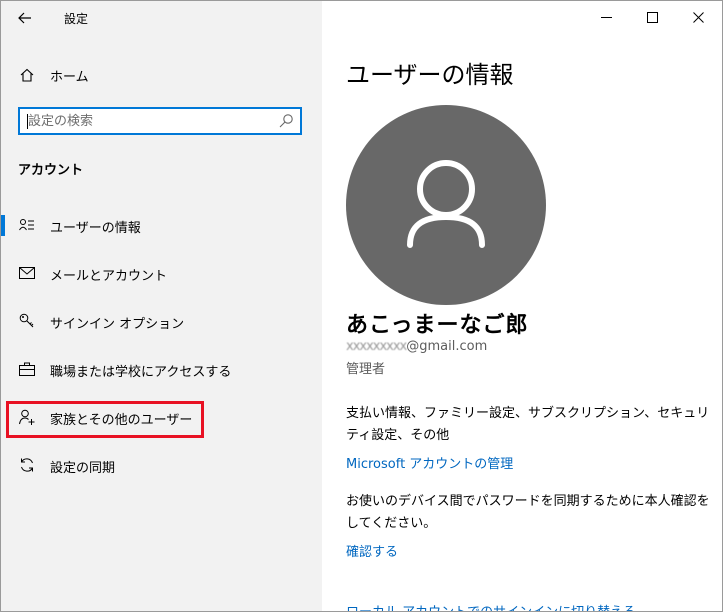  Describe the element at coordinates (491, 606) in the screenshot. I see `local-account-link: ローカル アカウントでのサインインに切り替える` at that location.